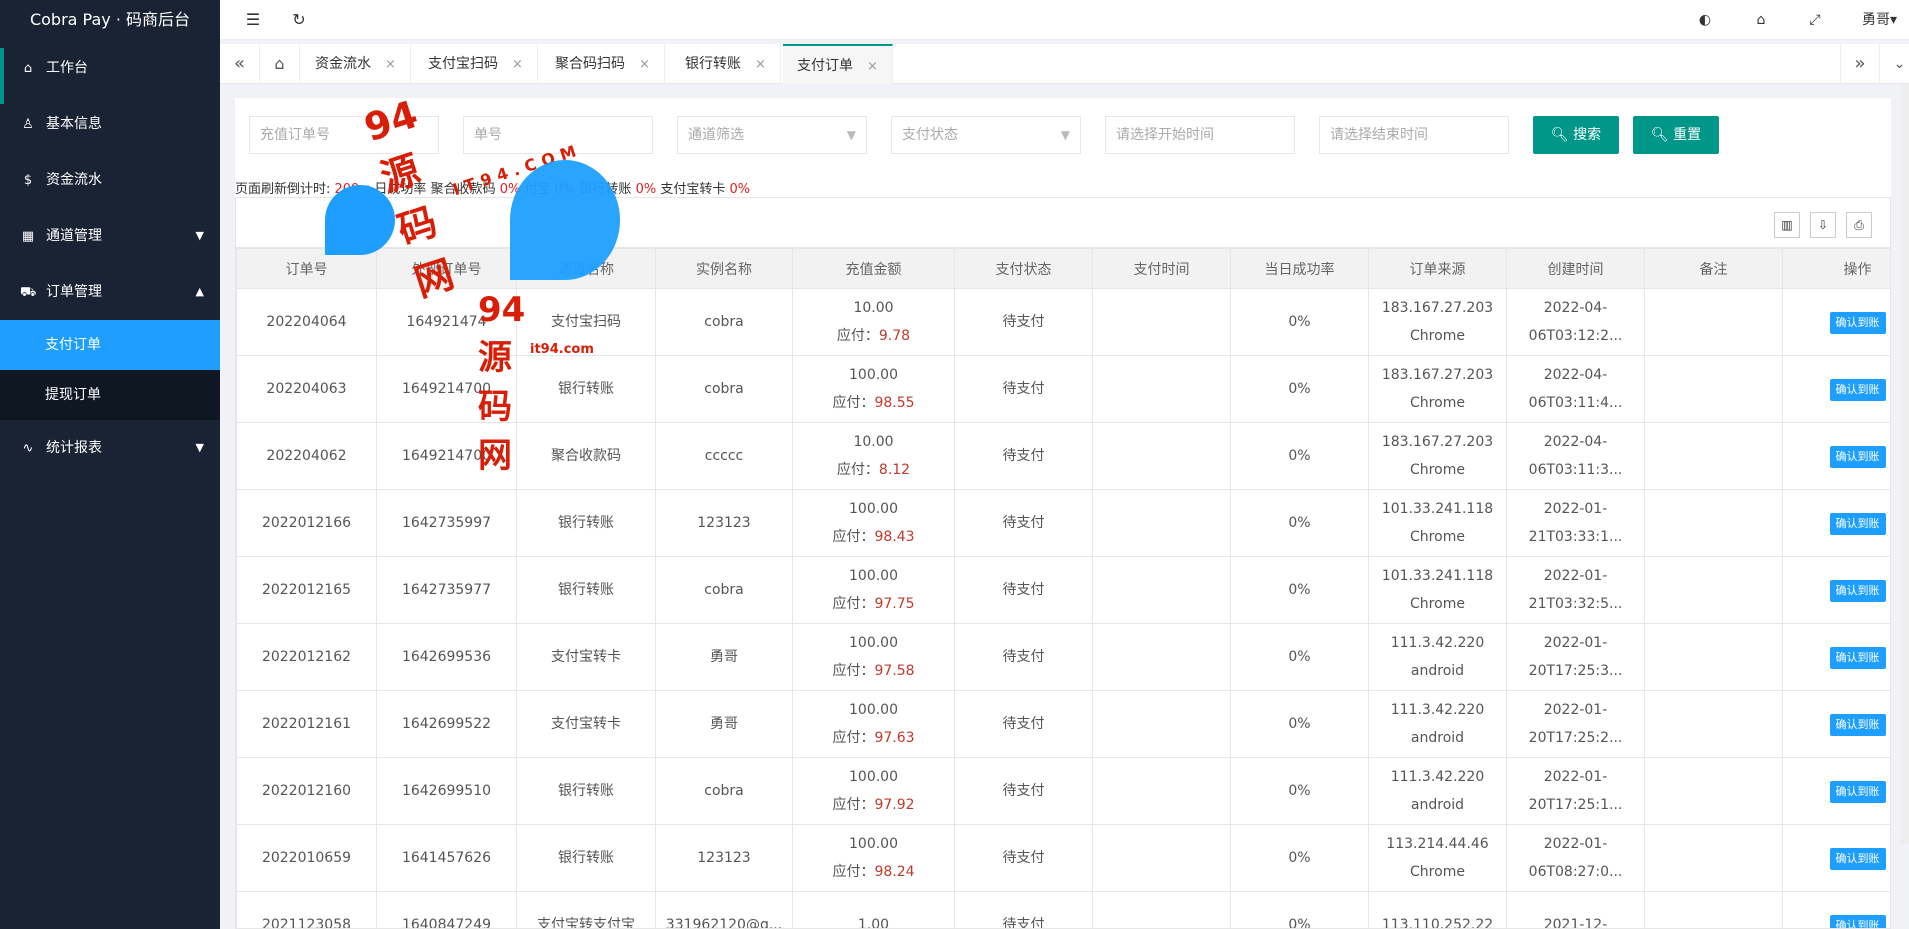 This screenshot has height=929, width=1909. What do you see at coordinates (360, 220) in the screenshot?
I see `watermark-logo-left` at bounding box center [360, 220].